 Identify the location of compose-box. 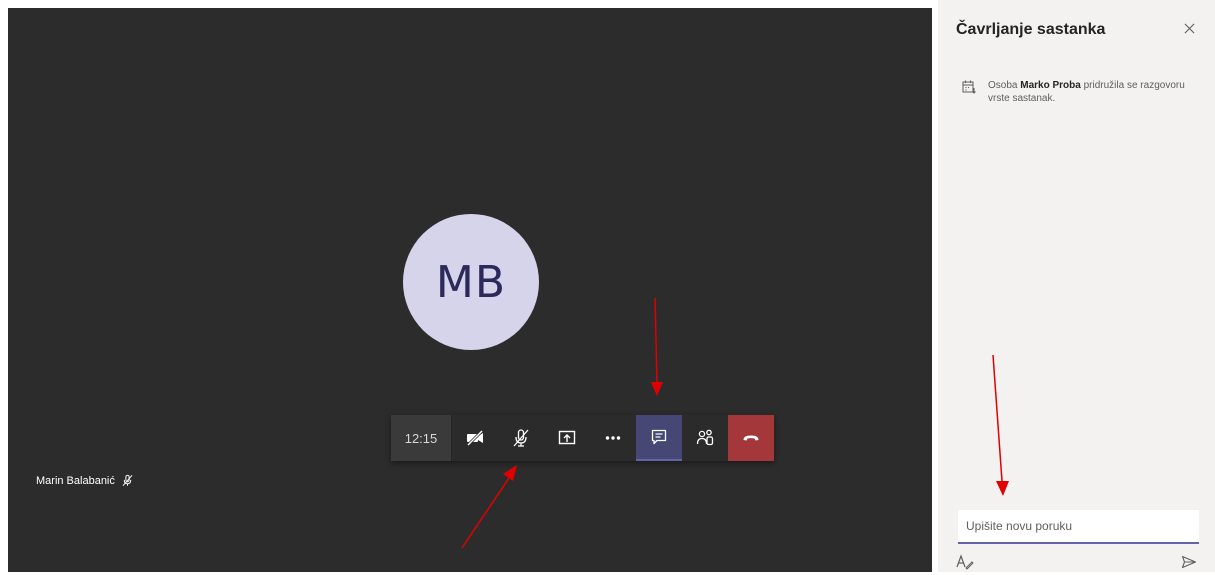
(1078, 527).